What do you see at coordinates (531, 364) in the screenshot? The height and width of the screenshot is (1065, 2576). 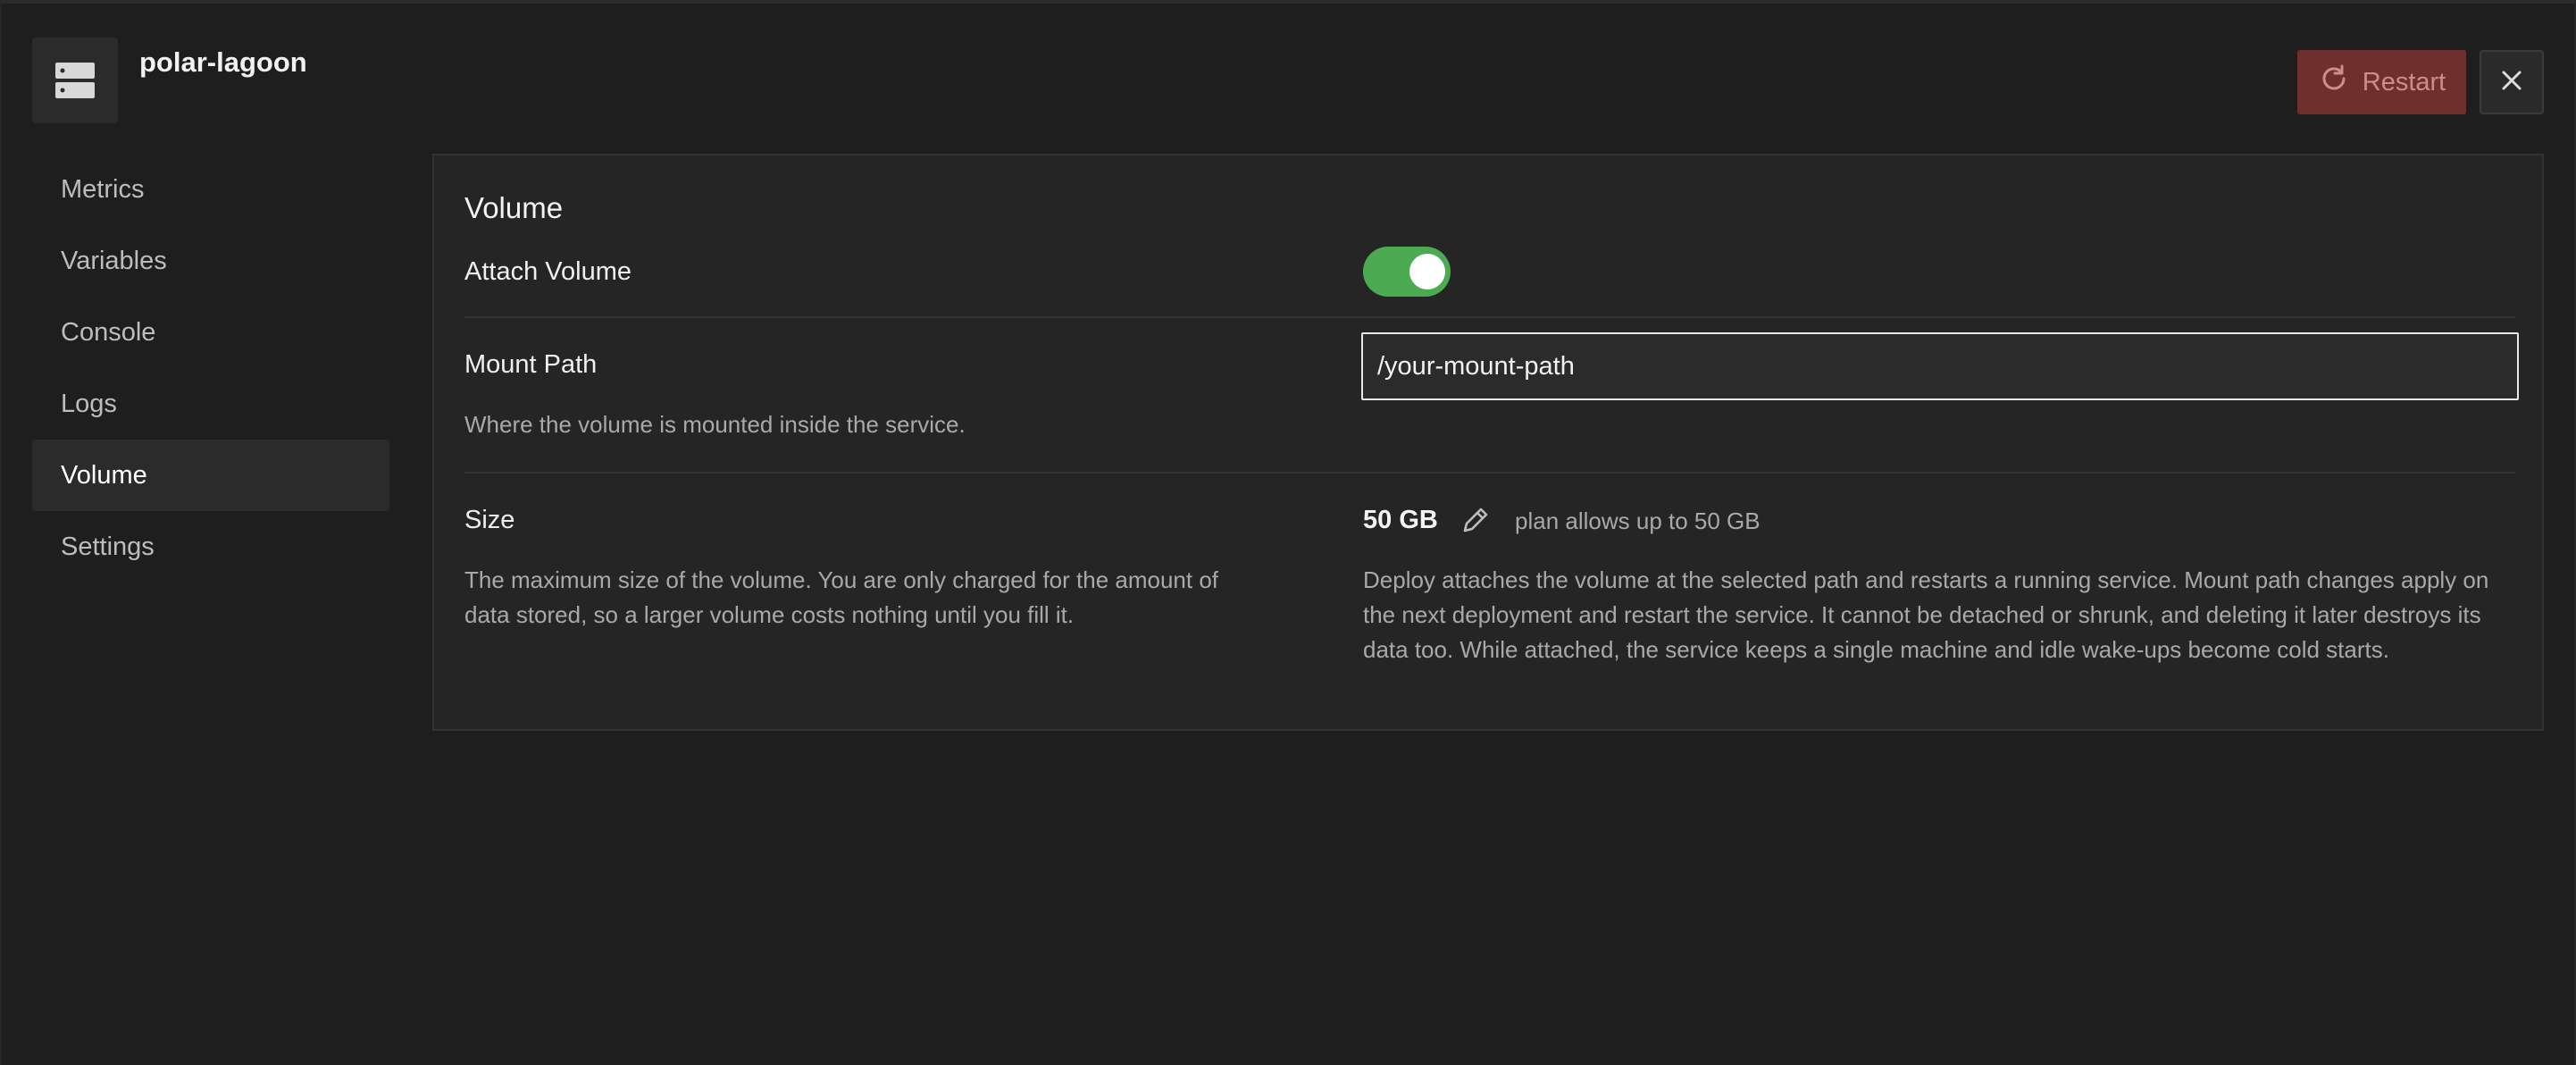 I see `mount-path-label: Mount Path` at bounding box center [531, 364].